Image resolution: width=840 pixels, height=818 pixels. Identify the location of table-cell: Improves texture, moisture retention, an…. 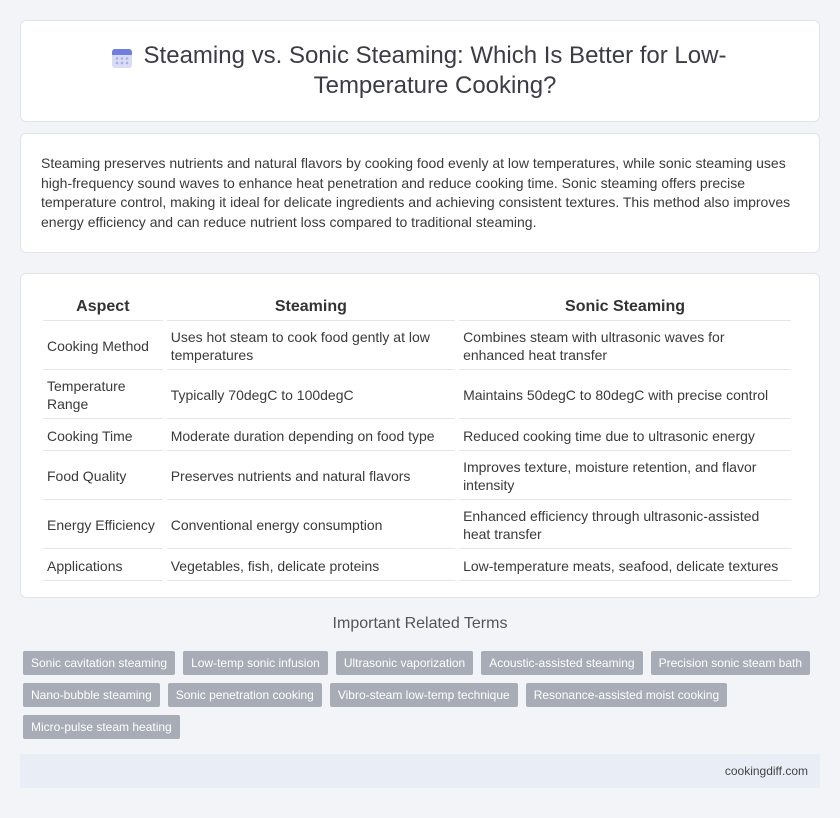
(625, 476).